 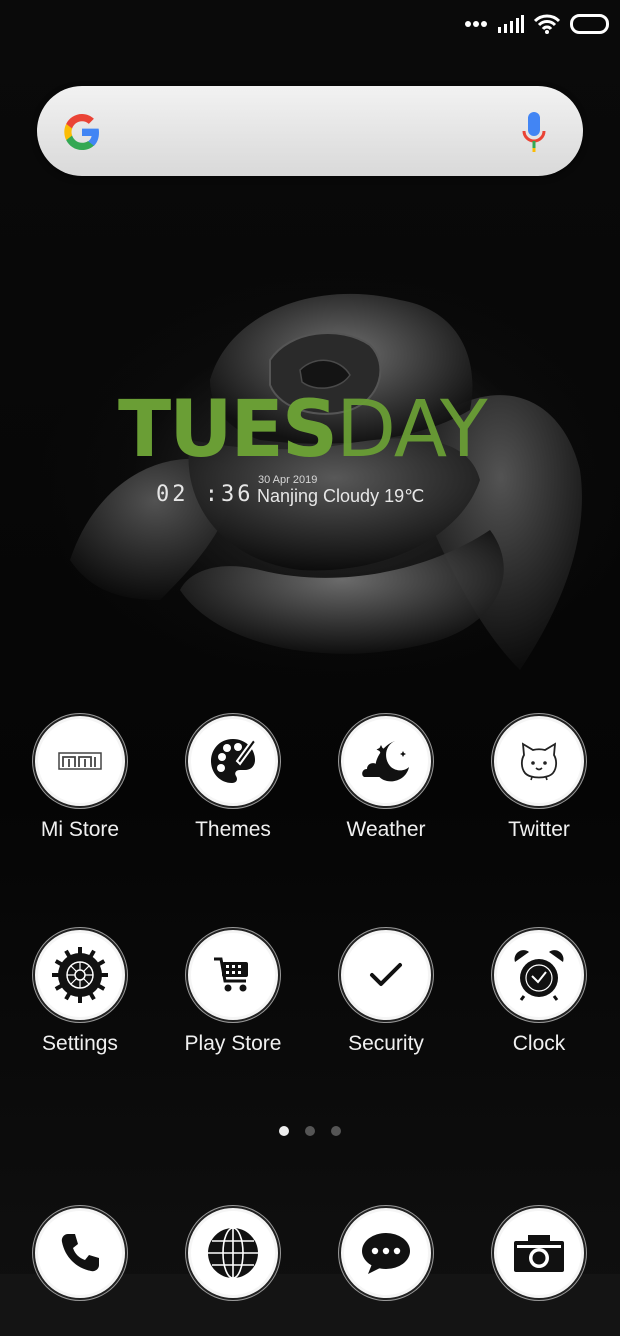 I want to click on gear-icon, so click(x=80, y=975).